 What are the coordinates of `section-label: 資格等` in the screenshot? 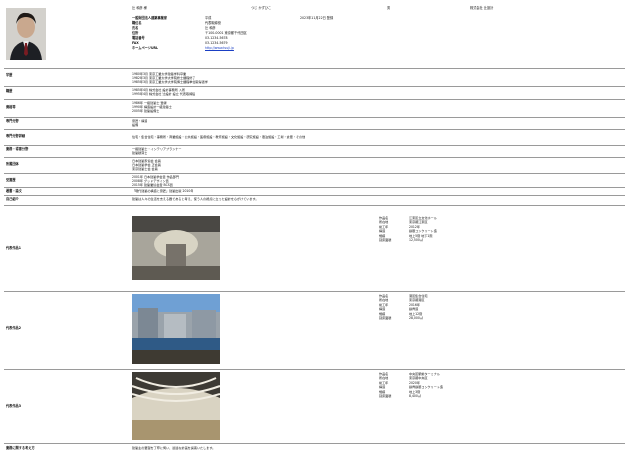 It's located at (11, 107).